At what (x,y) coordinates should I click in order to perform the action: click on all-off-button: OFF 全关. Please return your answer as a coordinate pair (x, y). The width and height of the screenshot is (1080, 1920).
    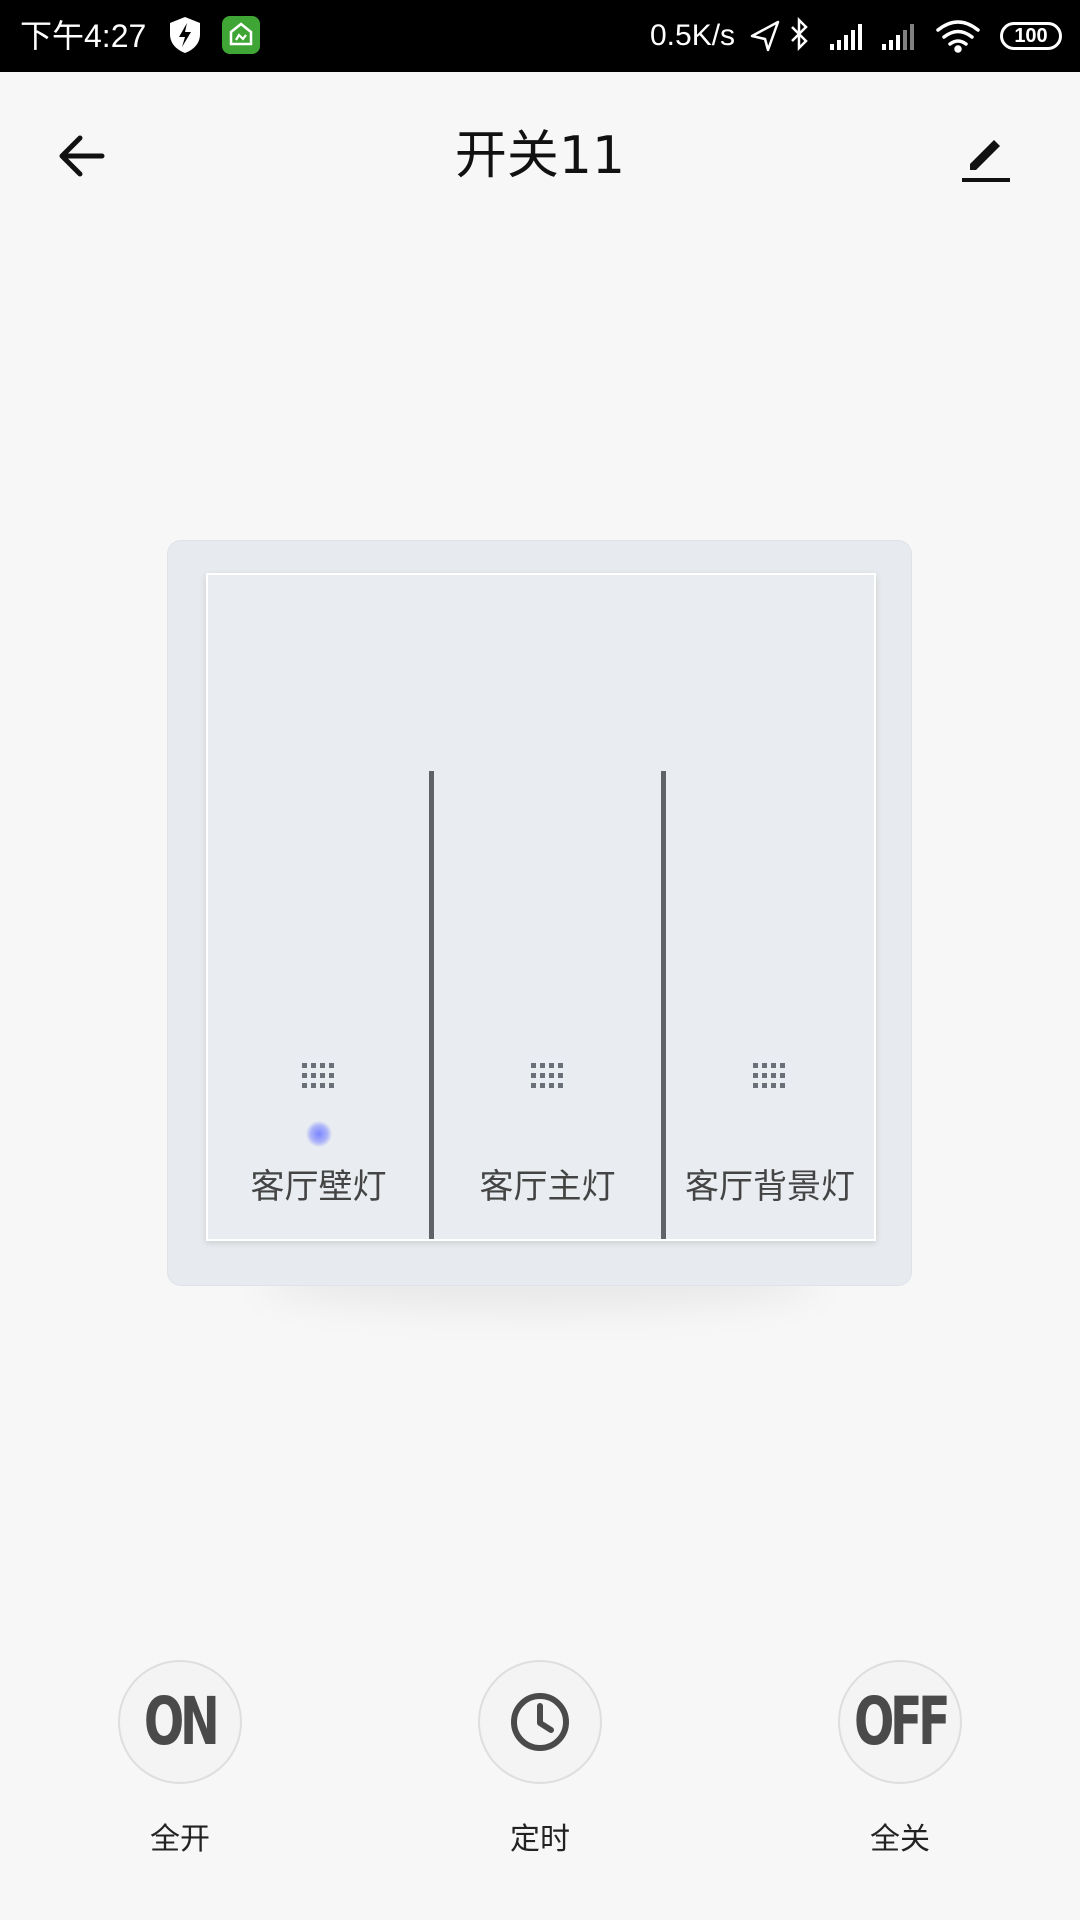
    Looking at the image, I should click on (900, 1758).